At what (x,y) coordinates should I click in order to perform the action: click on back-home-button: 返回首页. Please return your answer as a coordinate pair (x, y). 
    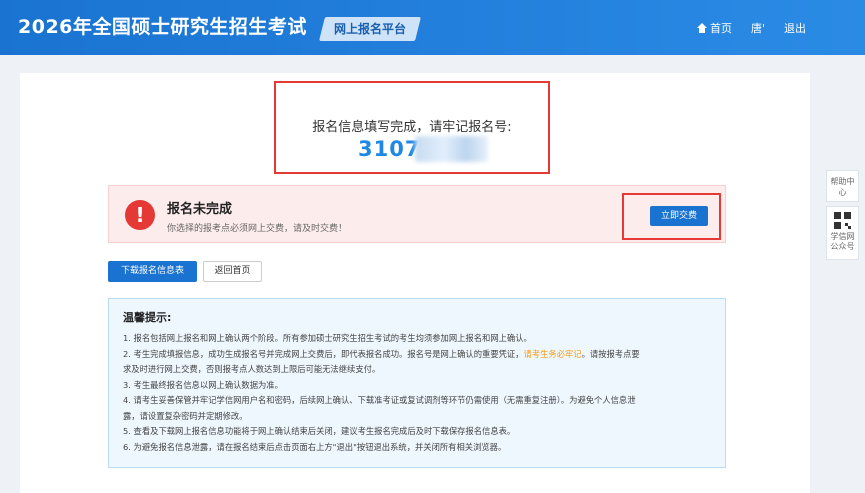
    Looking at the image, I should click on (232, 271).